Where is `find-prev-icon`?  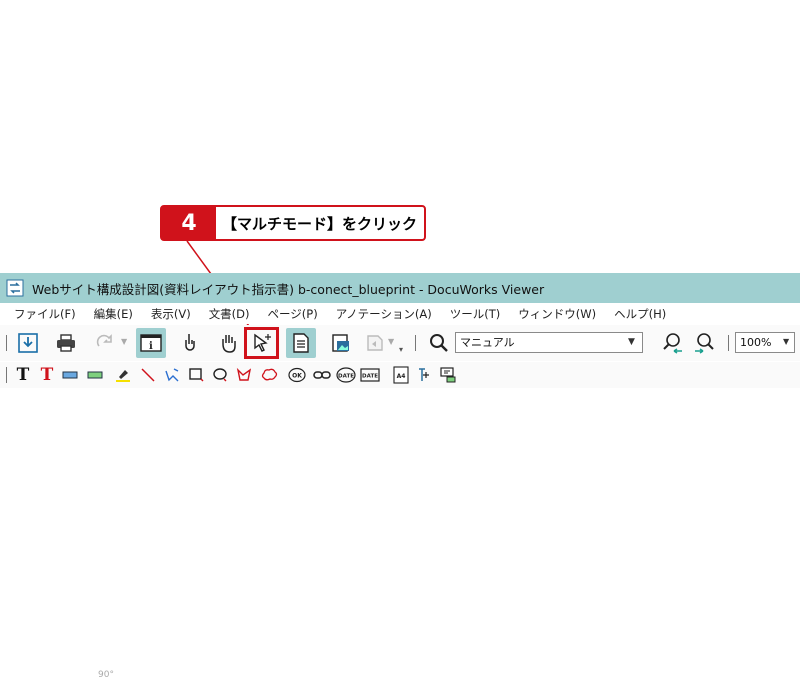
find-prev-icon is located at coordinates (672, 343).